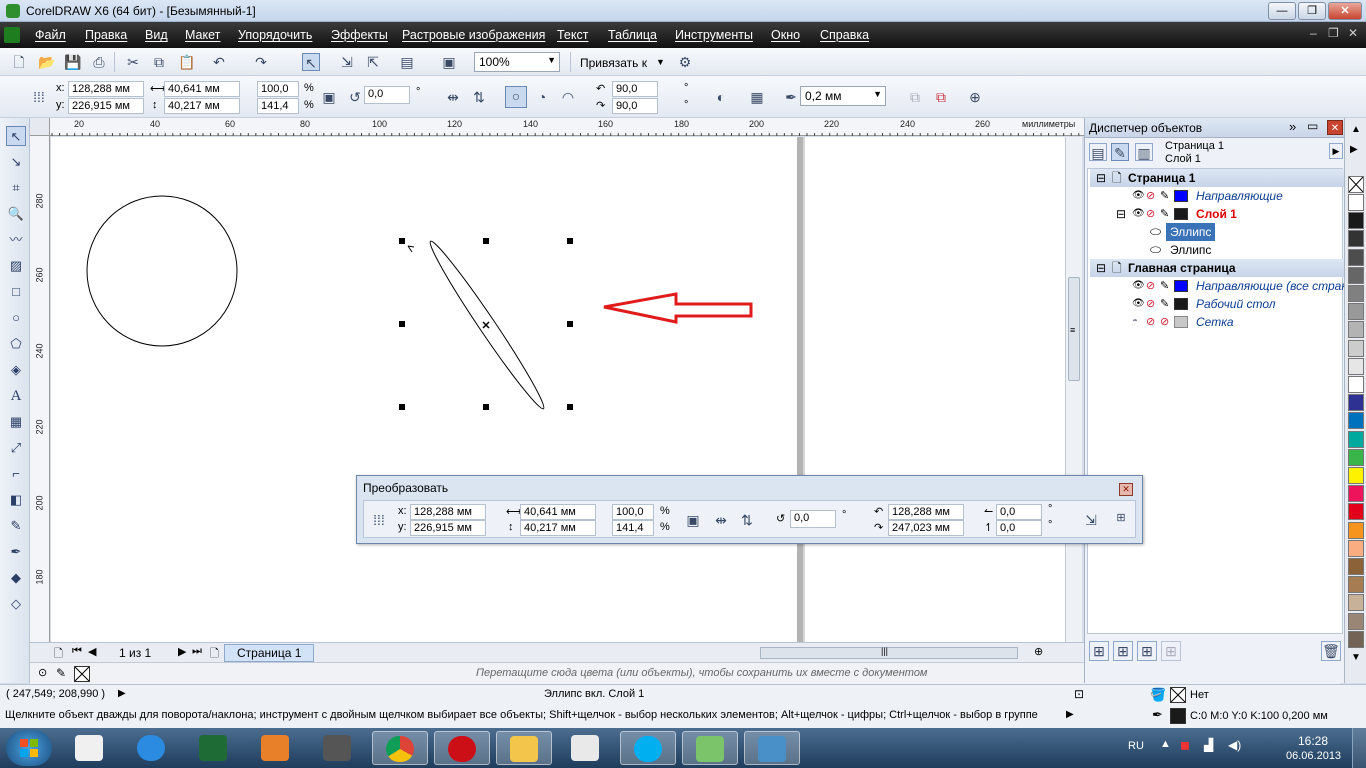  I want to click on rectangle-tool-icon: □, so click(16, 292).